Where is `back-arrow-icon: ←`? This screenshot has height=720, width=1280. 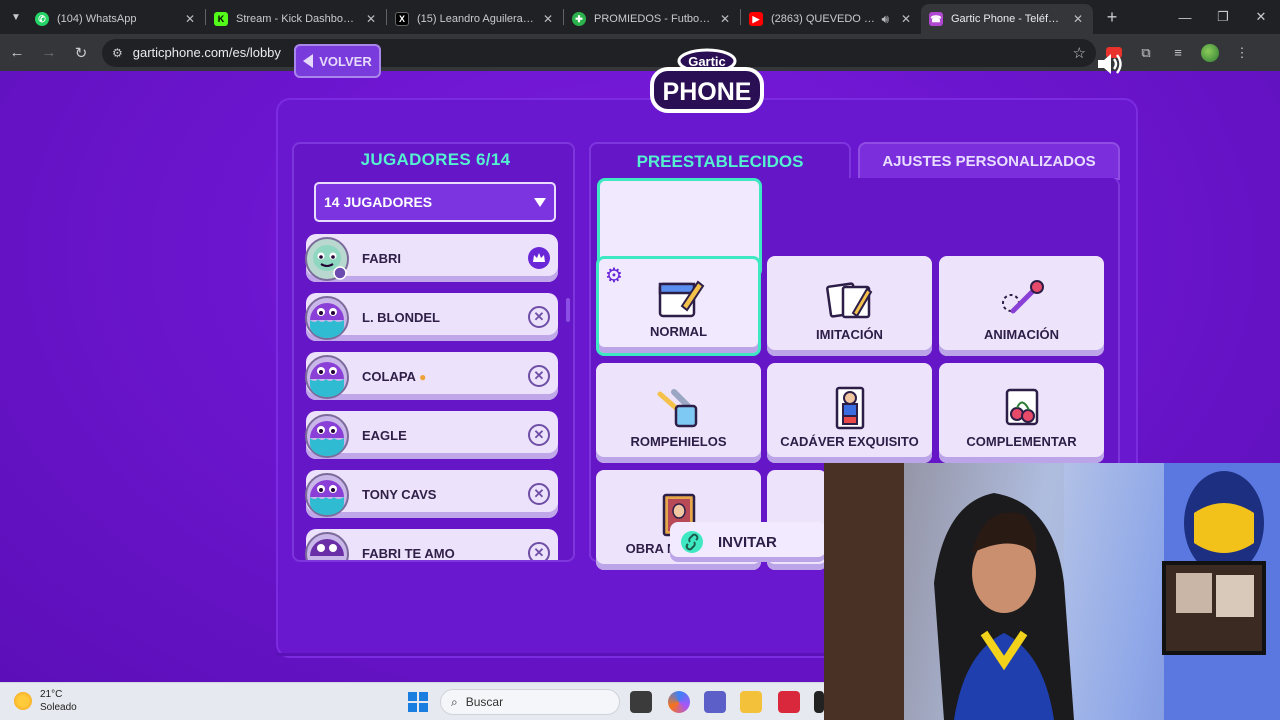 back-arrow-icon: ← is located at coordinates (17, 53).